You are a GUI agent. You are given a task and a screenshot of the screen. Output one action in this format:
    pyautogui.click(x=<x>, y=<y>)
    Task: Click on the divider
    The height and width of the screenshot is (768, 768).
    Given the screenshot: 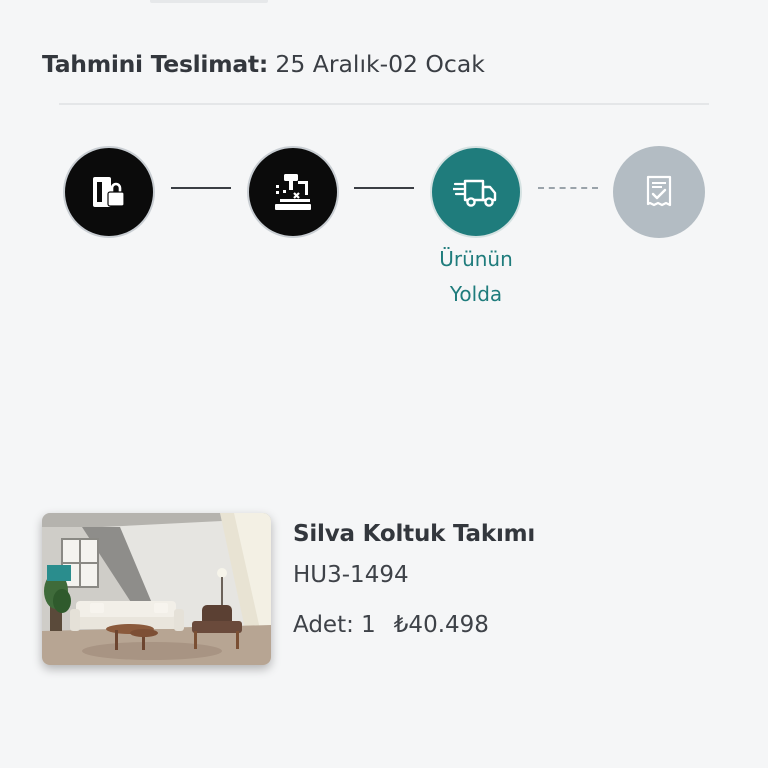 What is the action you would take?
    pyautogui.click(x=384, y=104)
    